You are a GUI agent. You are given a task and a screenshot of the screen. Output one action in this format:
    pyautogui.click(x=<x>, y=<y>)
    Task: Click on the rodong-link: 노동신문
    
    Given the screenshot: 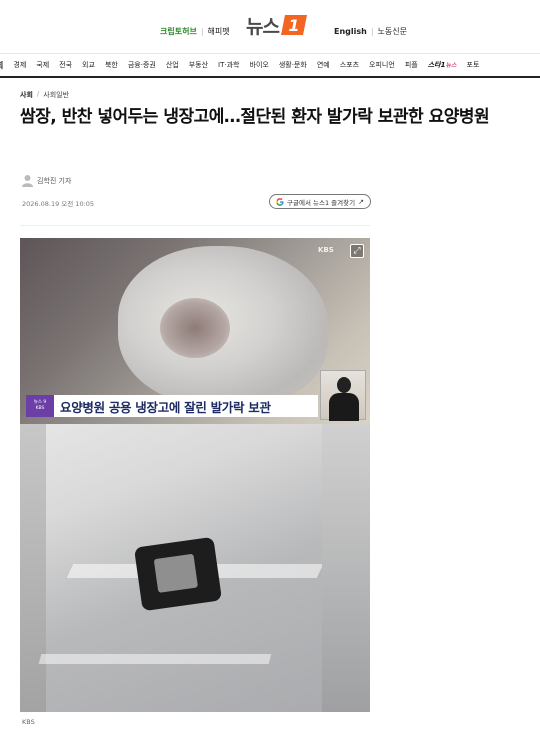 What is the action you would take?
    pyautogui.click(x=392, y=31)
    